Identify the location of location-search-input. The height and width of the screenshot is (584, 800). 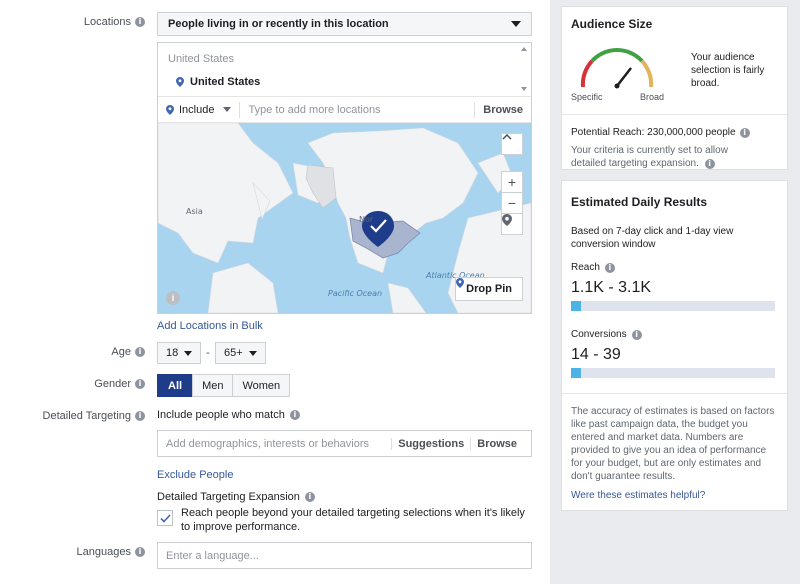
(361, 109).